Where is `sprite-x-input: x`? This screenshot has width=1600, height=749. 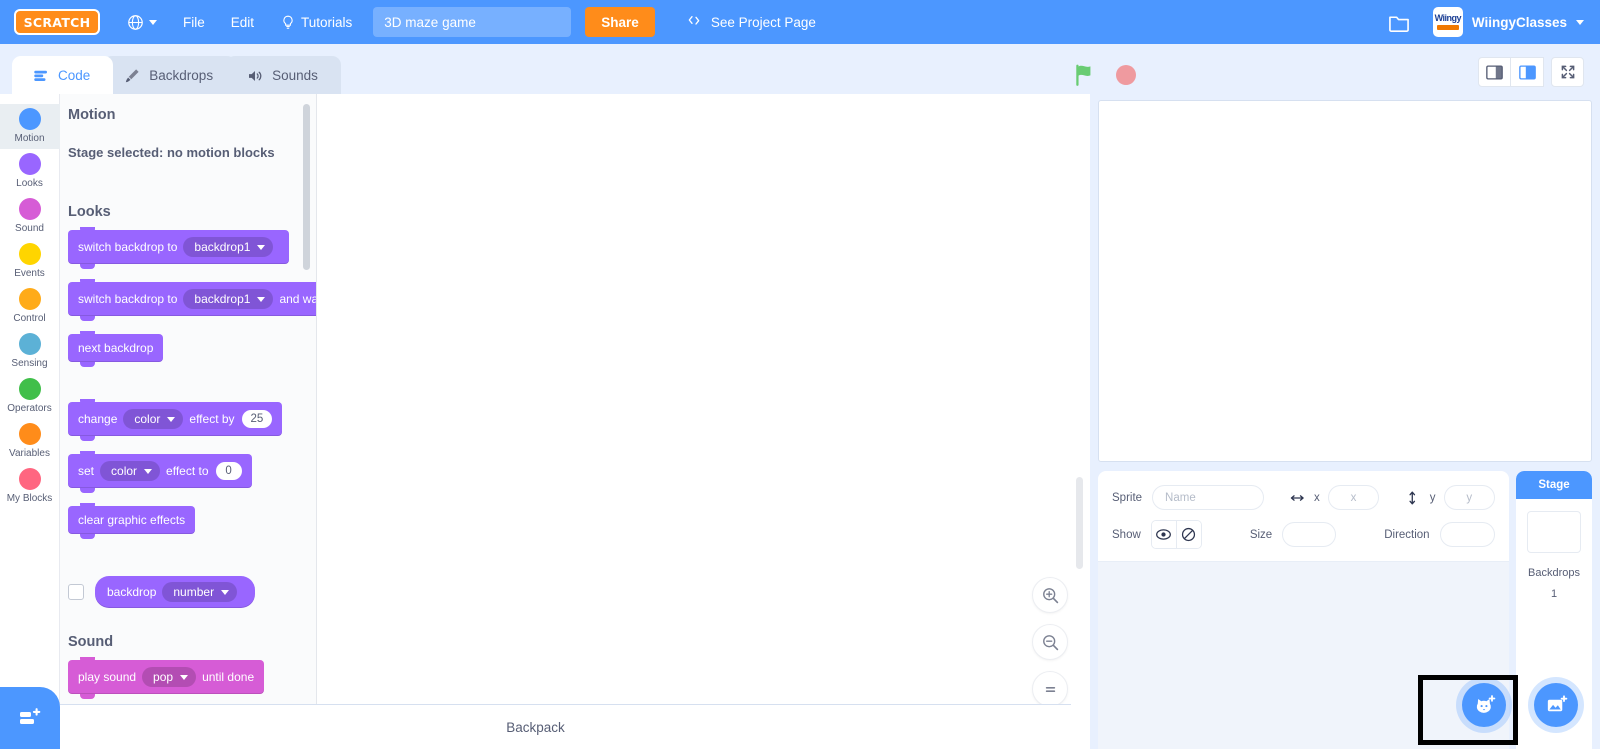 sprite-x-input: x is located at coordinates (1353, 497).